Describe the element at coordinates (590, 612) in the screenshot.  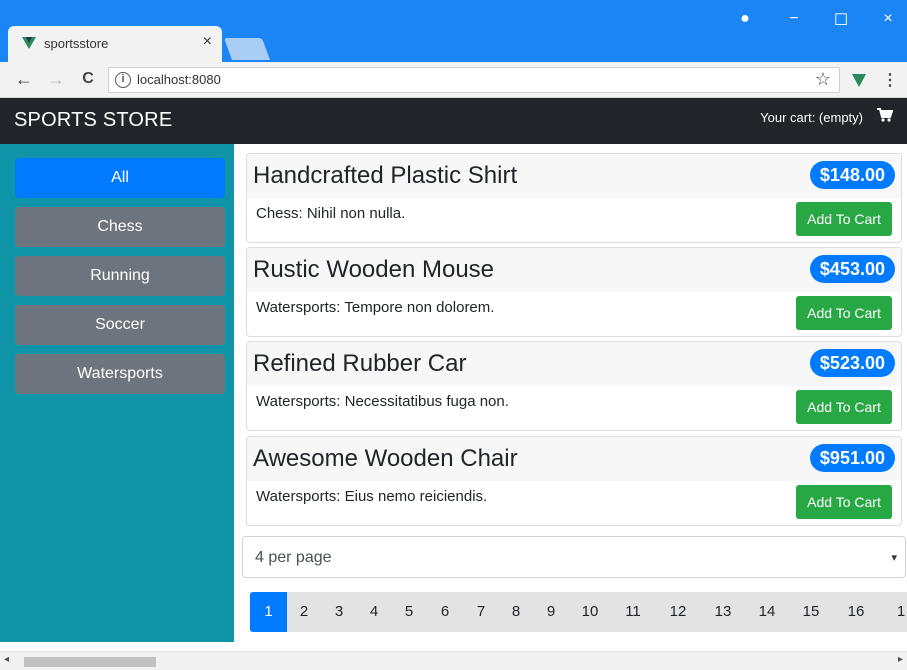
I see `page-button-10: 10` at that location.